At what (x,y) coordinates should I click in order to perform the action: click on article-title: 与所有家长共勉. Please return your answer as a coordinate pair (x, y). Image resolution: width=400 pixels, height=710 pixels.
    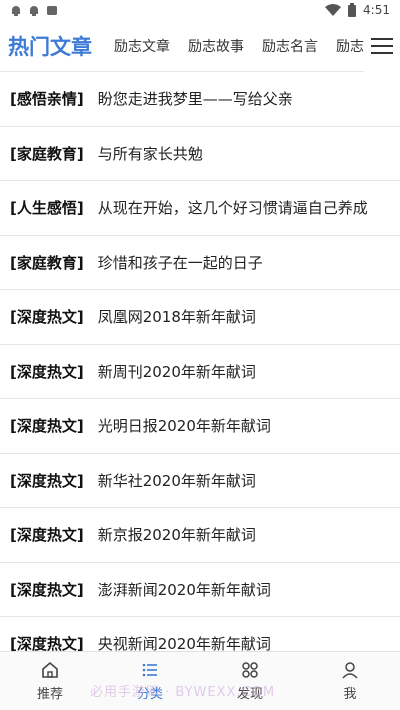
    Looking at the image, I should click on (150, 153).